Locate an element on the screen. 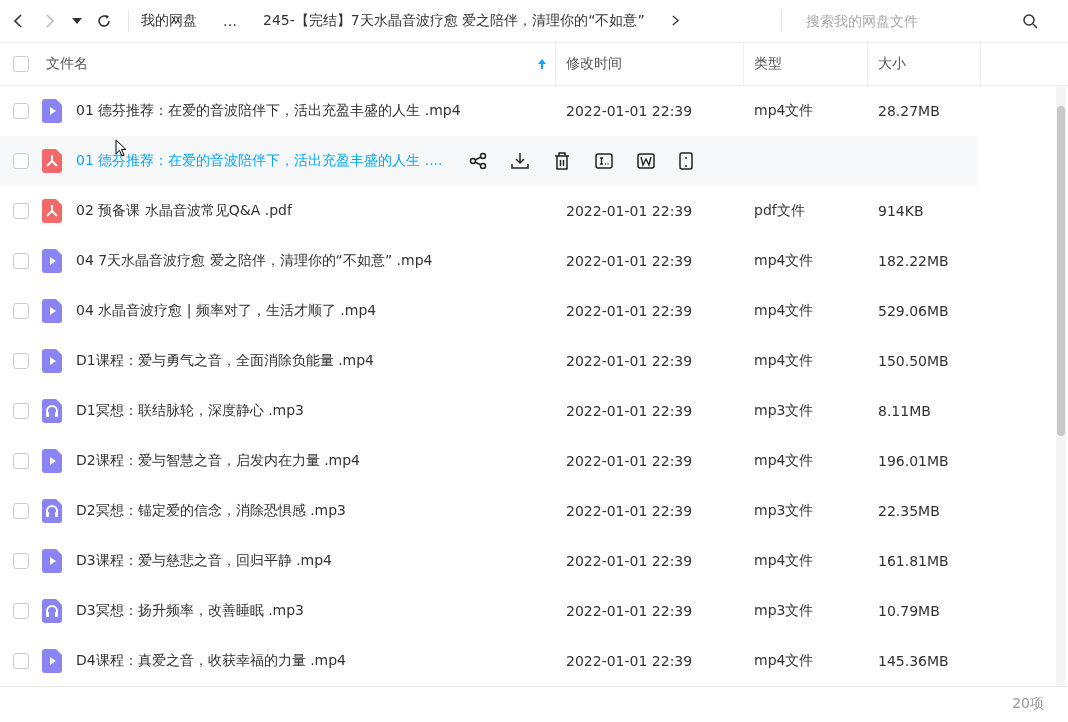 This screenshot has width=1068, height=722. column-header: 文件名 is located at coordinates (297, 63).